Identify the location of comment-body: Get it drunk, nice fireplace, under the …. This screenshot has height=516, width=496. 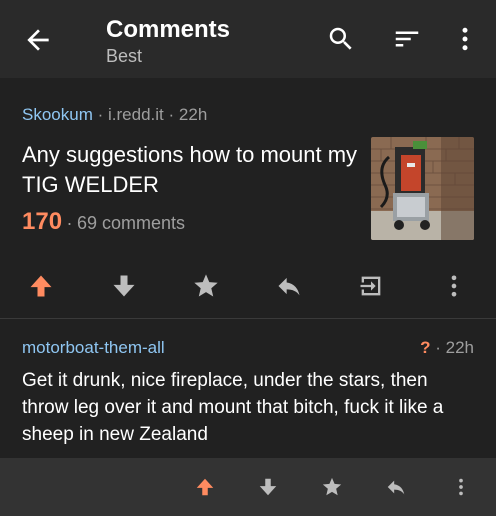
(233, 407).